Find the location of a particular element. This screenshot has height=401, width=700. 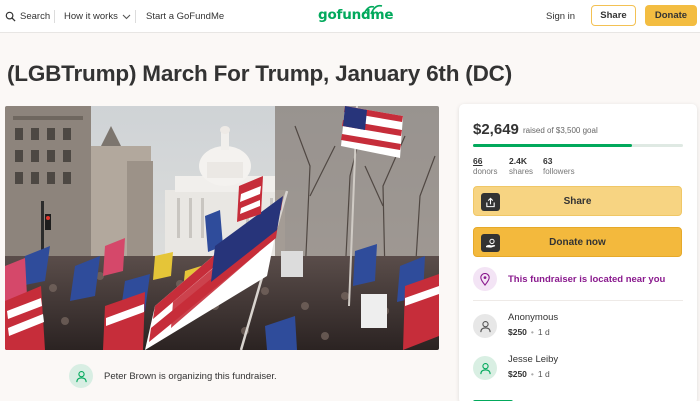

how-it-works-menu: How it works is located at coordinates (97, 16).